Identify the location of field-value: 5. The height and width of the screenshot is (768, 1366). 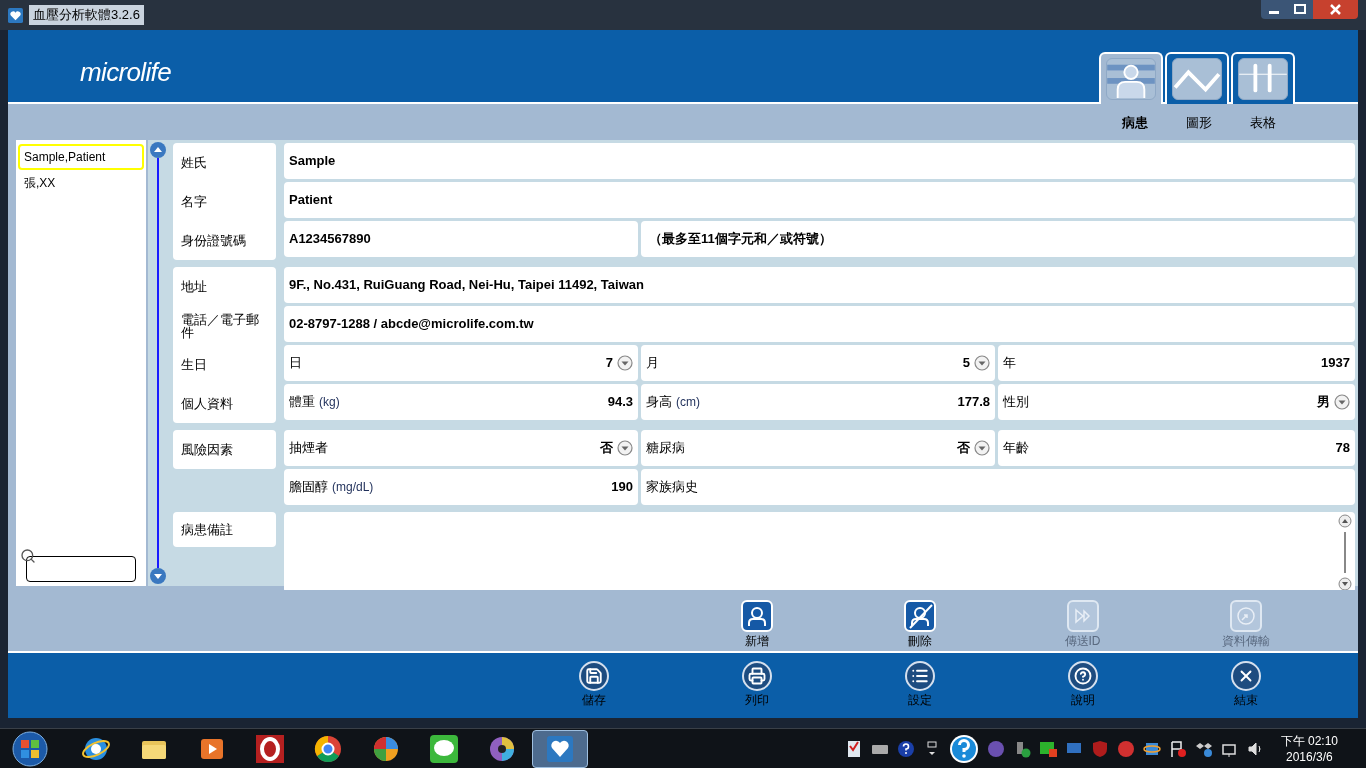
(966, 363).